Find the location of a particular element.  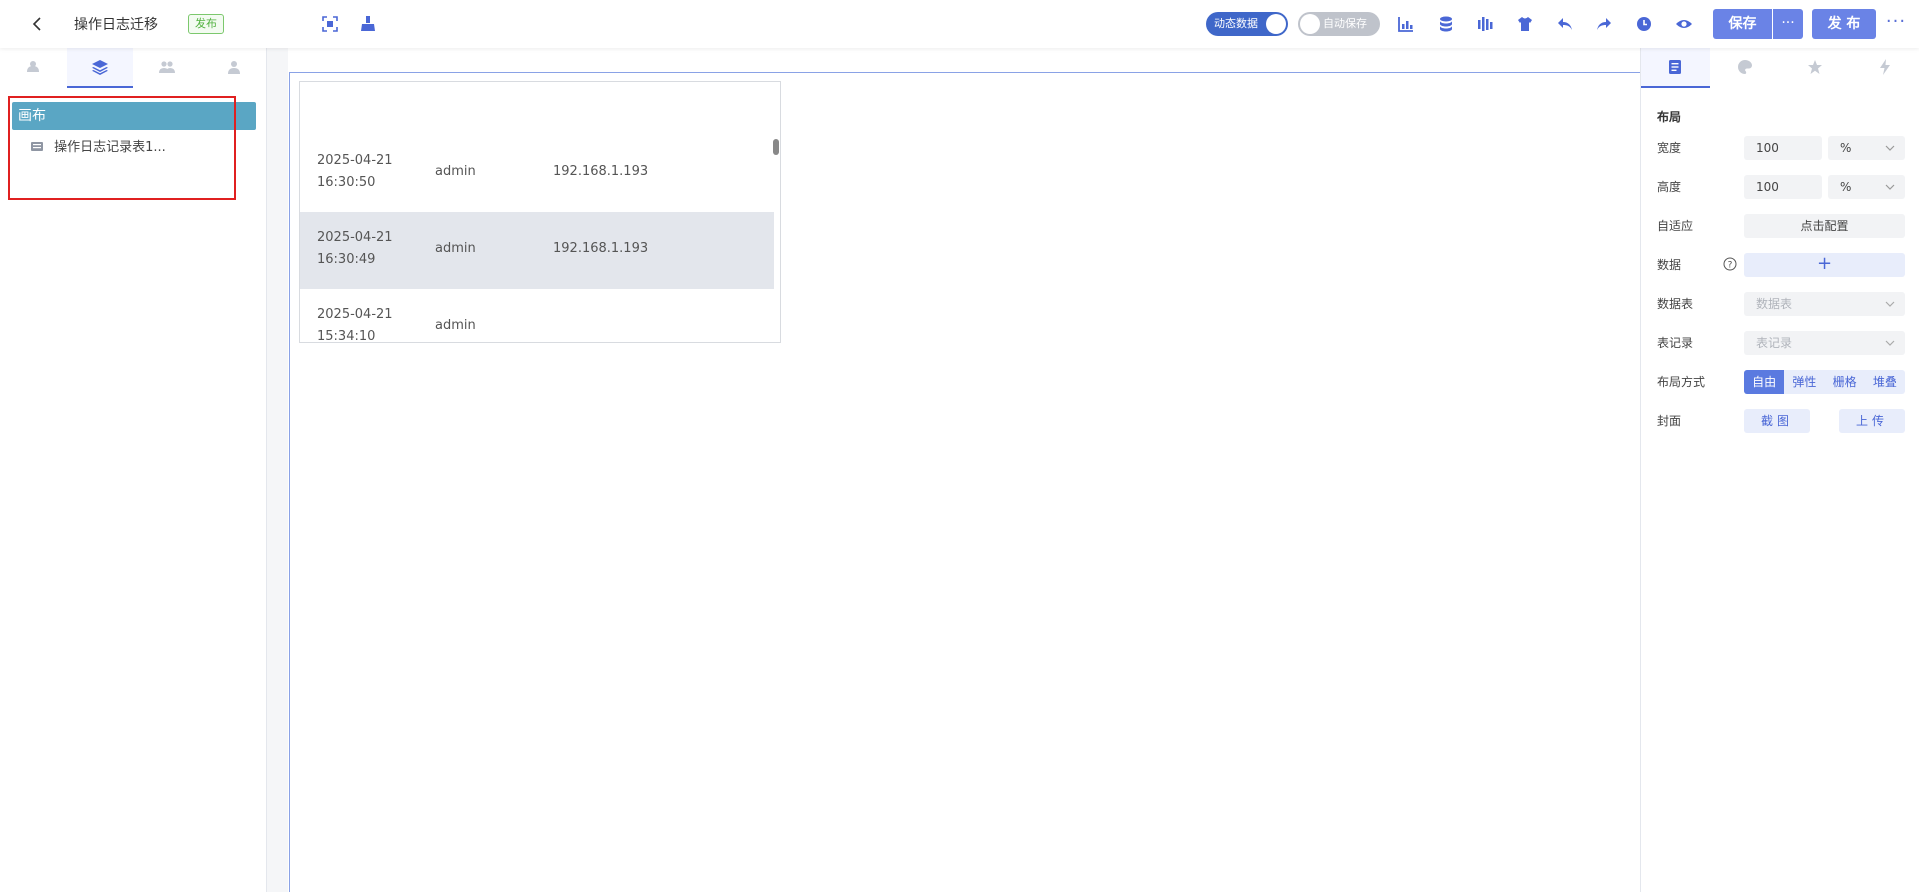

adaptive-config-button: 点击配置 is located at coordinates (1824, 226).